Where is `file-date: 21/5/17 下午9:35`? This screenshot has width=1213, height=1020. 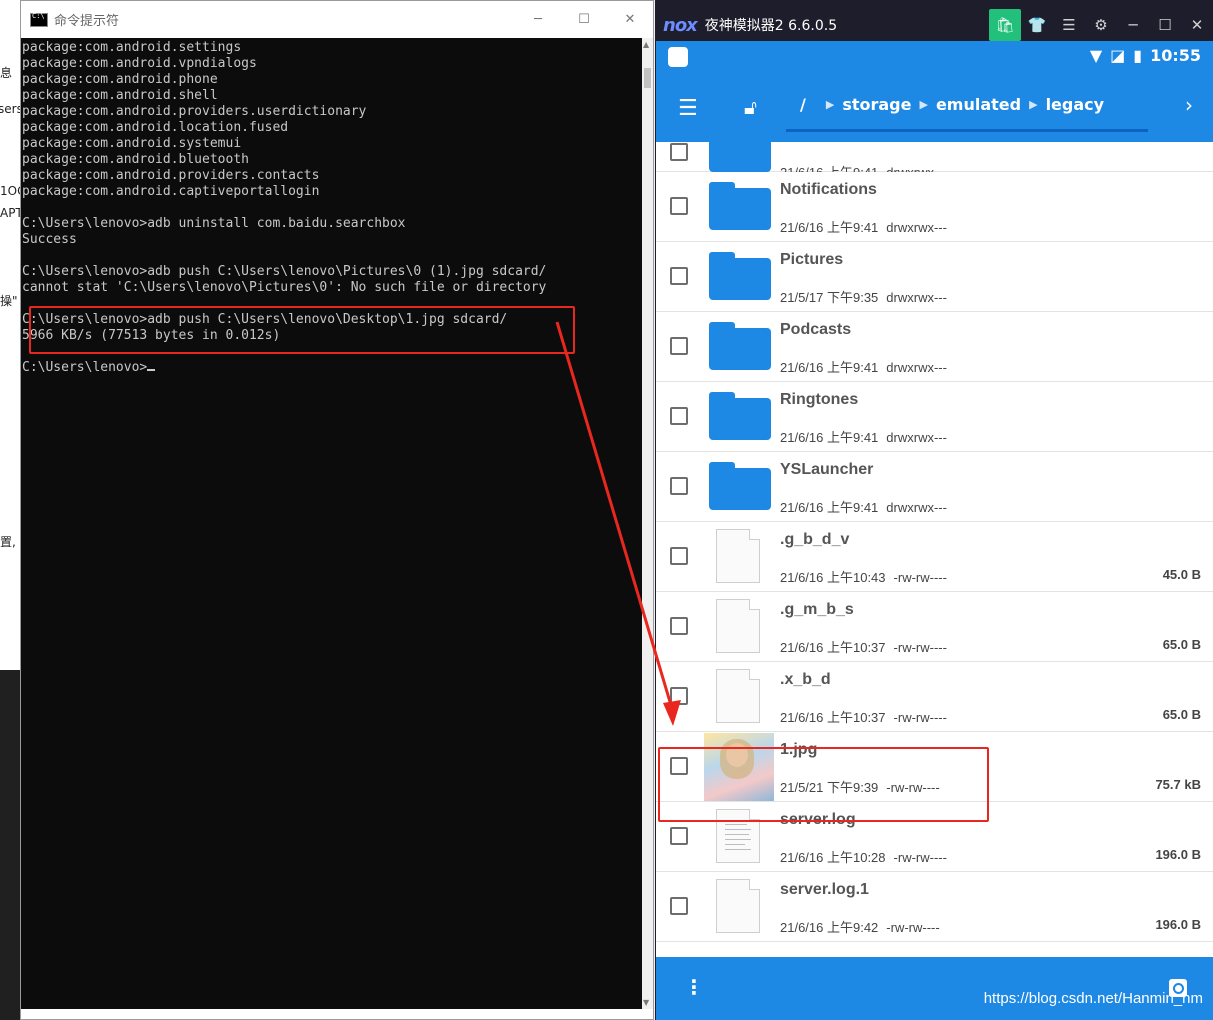
file-date: 21/5/17 下午9:35 is located at coordinates (829, 297).